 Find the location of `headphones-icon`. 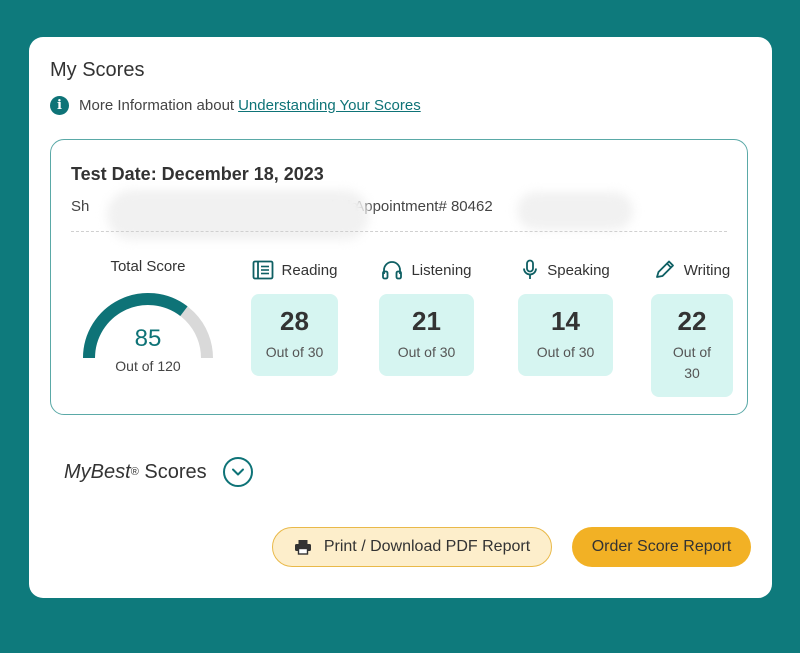

headphones-icon is located at coordinates (392, 270).